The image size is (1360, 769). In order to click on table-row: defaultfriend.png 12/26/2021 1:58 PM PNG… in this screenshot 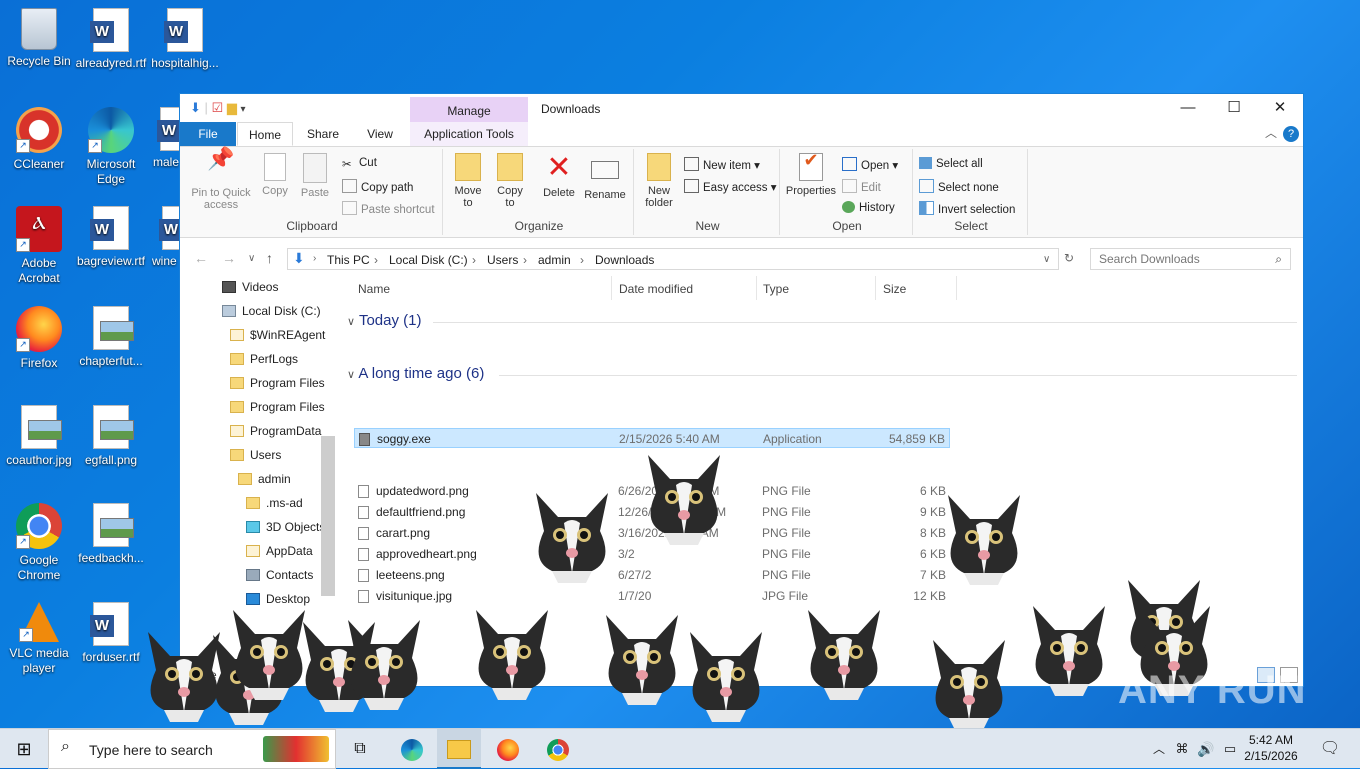, I will do `click(652, 512)`.